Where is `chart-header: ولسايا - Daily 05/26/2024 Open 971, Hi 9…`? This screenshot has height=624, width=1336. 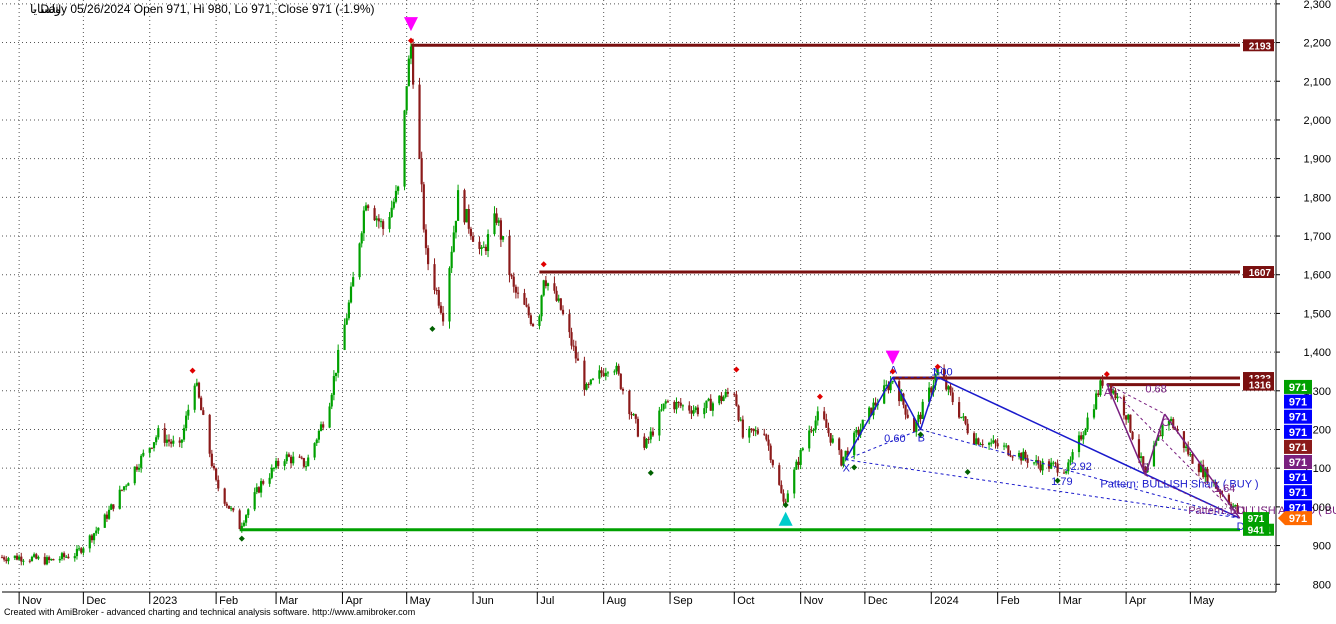 chart-header: ولسايا - Daily 05/26/2024 Open 971, Hi 9… is located at coordinates (202, 9).